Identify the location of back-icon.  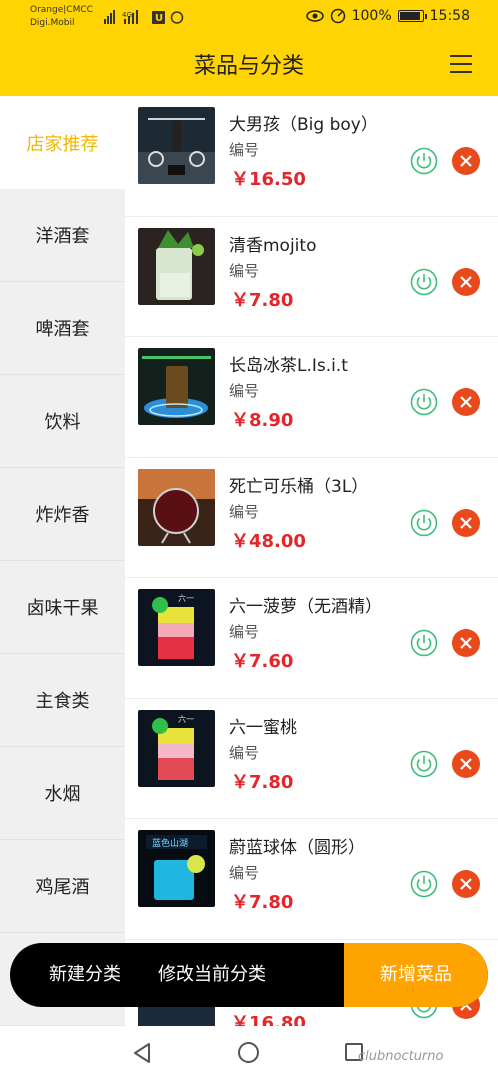
(142, 1053).